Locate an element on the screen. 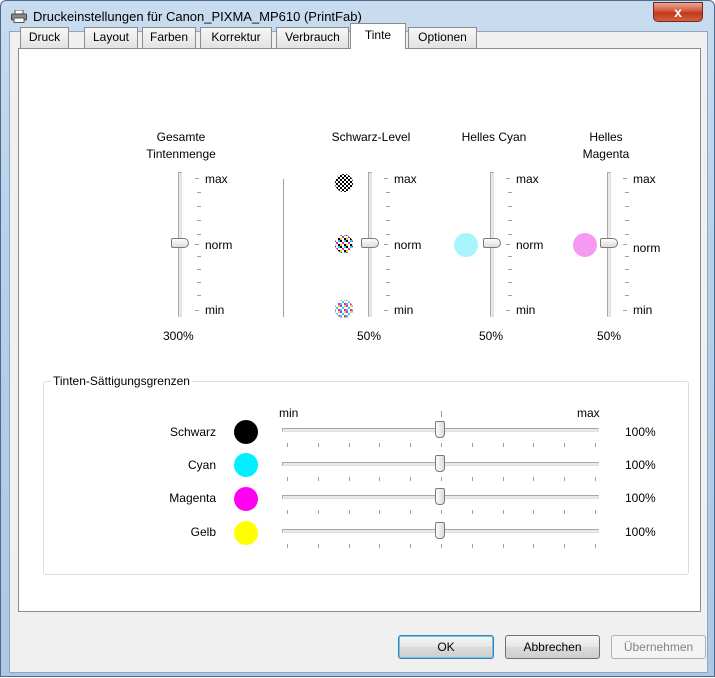 This screenshot has height=678, width=715. value-total-ink: 300% is located at coordinates (178, 336).